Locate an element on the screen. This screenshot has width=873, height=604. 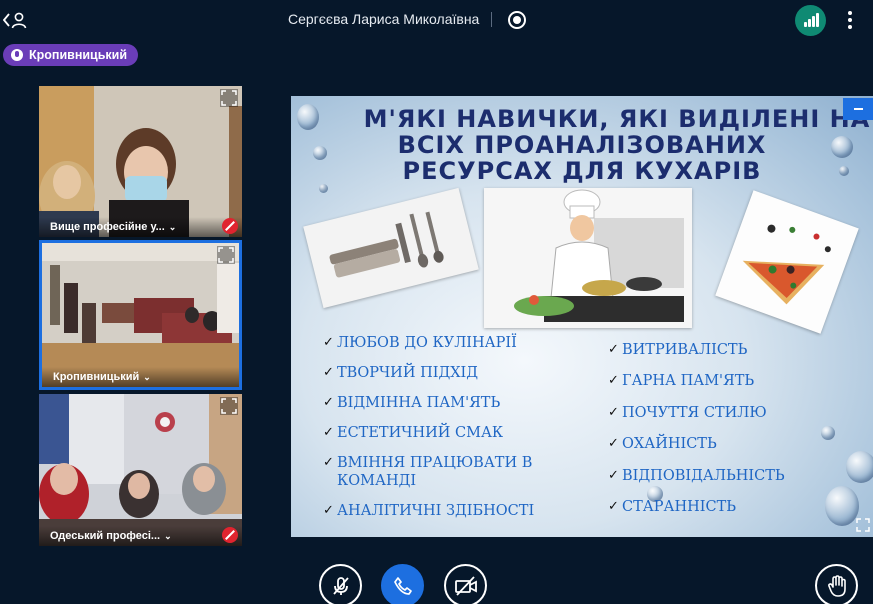
video-tile: Вище професійне у... ⌄ is located at coordinates (140, 161).